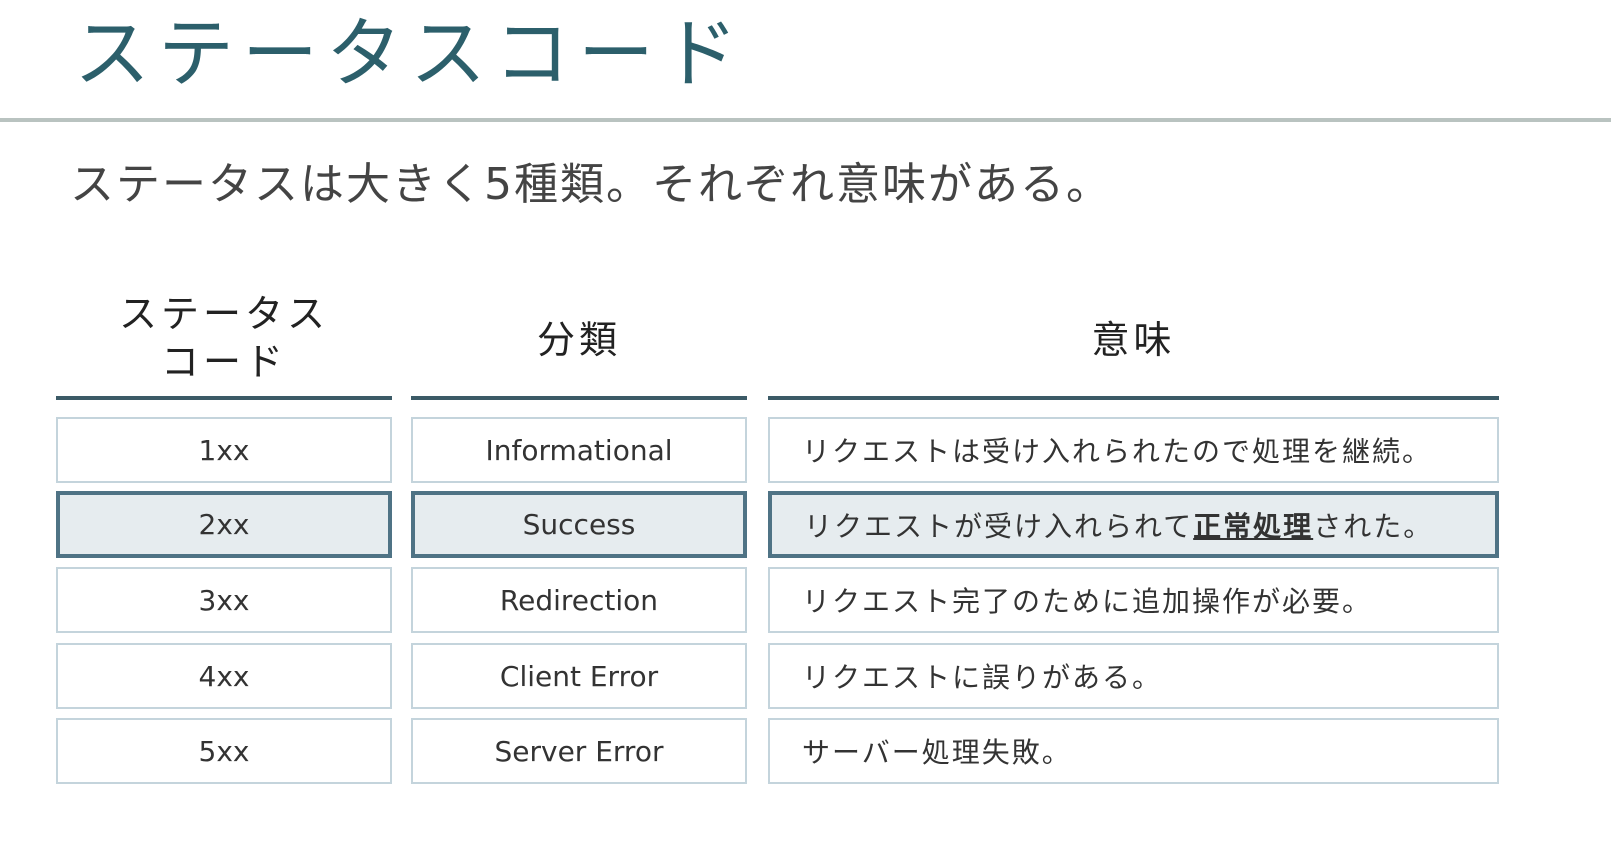  I want to click on cell-code-2xx: 2xx, so click(224, 524).